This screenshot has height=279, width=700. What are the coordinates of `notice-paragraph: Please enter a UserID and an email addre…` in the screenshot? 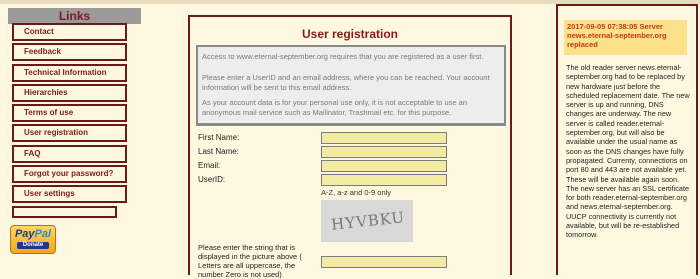 It's located at (346, 82).